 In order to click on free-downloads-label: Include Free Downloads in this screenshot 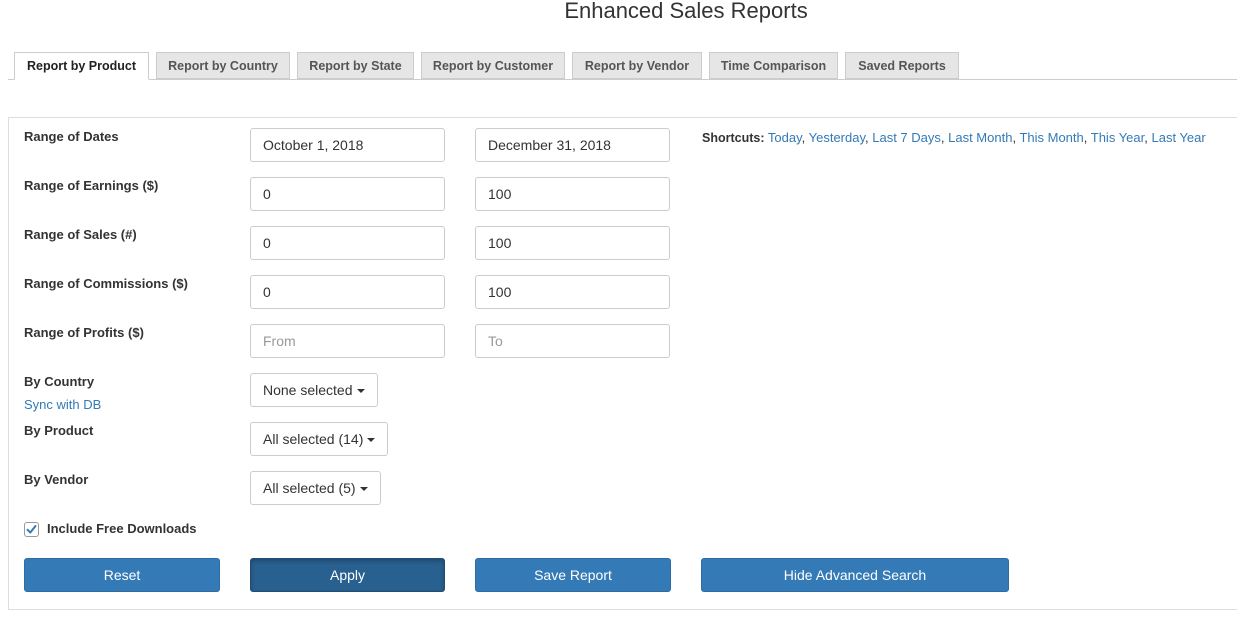, I will do `click(122, 528)`.